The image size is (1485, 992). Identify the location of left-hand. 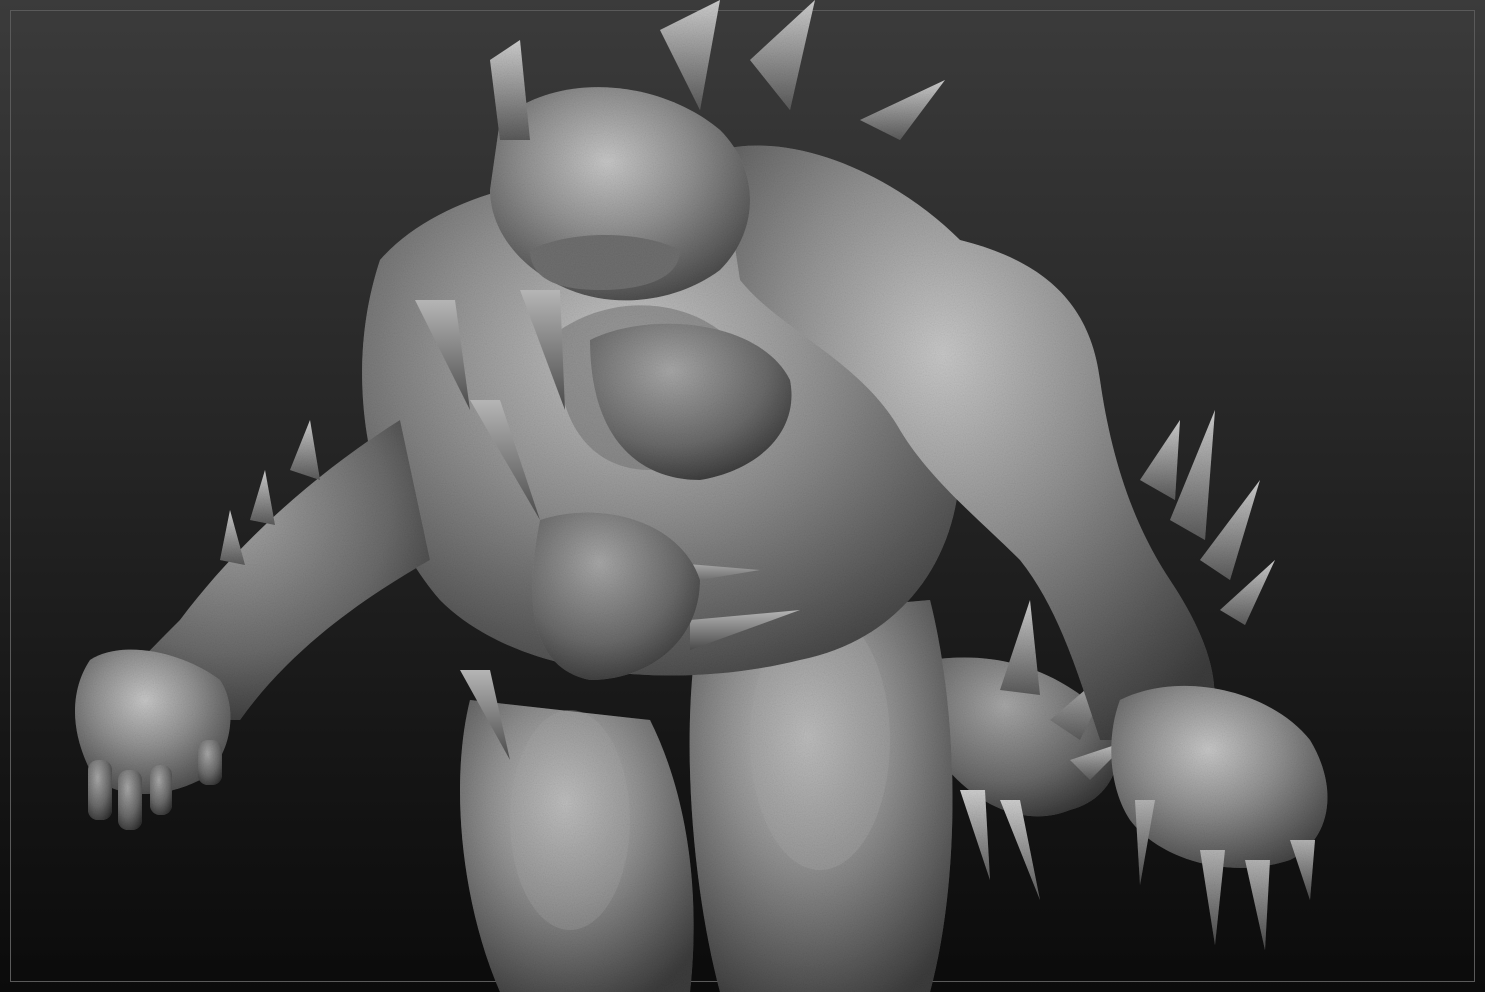
(153, 739).